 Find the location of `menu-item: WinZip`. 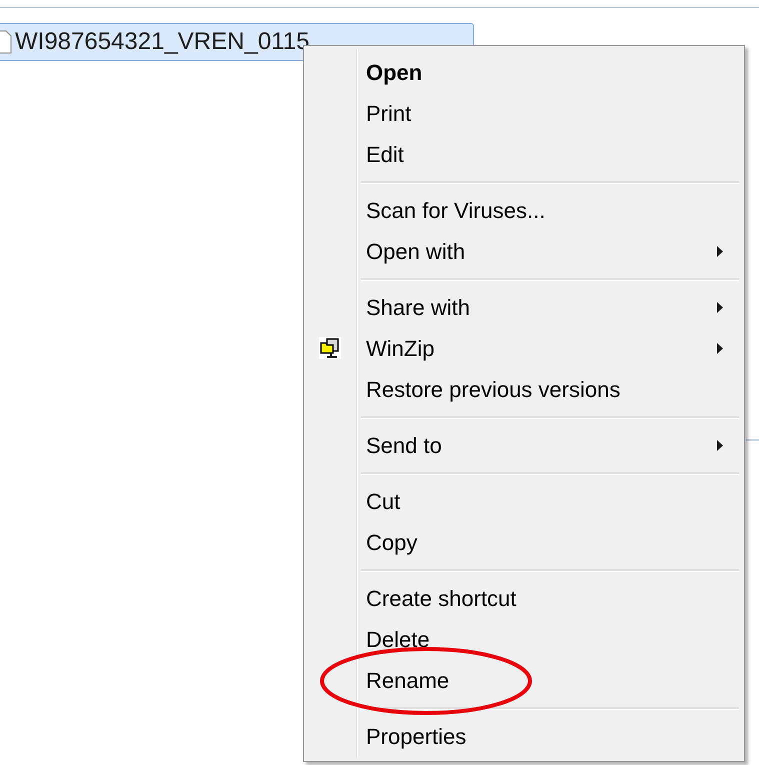

menu-item: WinZip is located at coordinates (524, 348).